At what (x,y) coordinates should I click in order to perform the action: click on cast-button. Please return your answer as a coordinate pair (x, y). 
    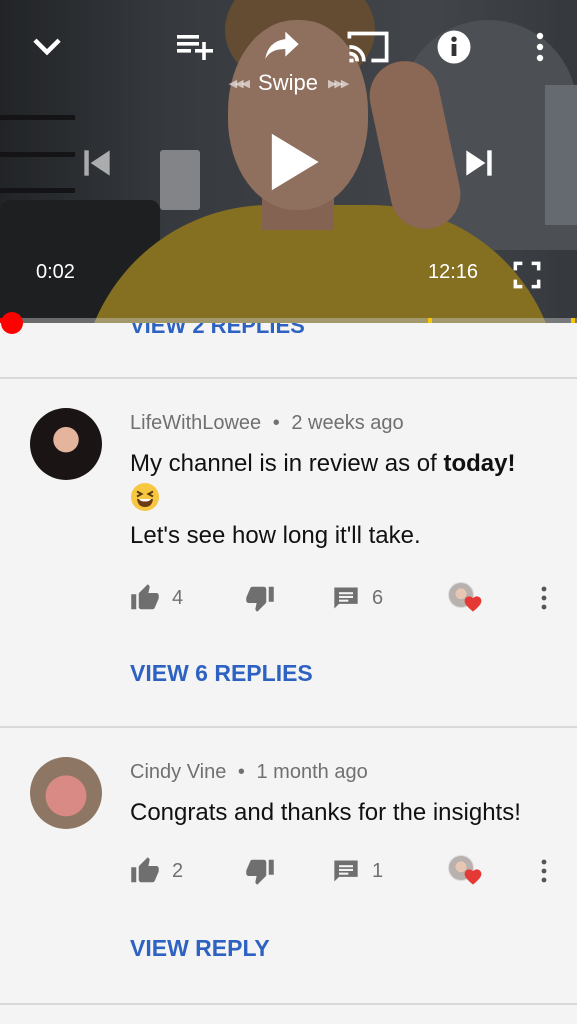
    Looking at the image, I should click on (368, 47).